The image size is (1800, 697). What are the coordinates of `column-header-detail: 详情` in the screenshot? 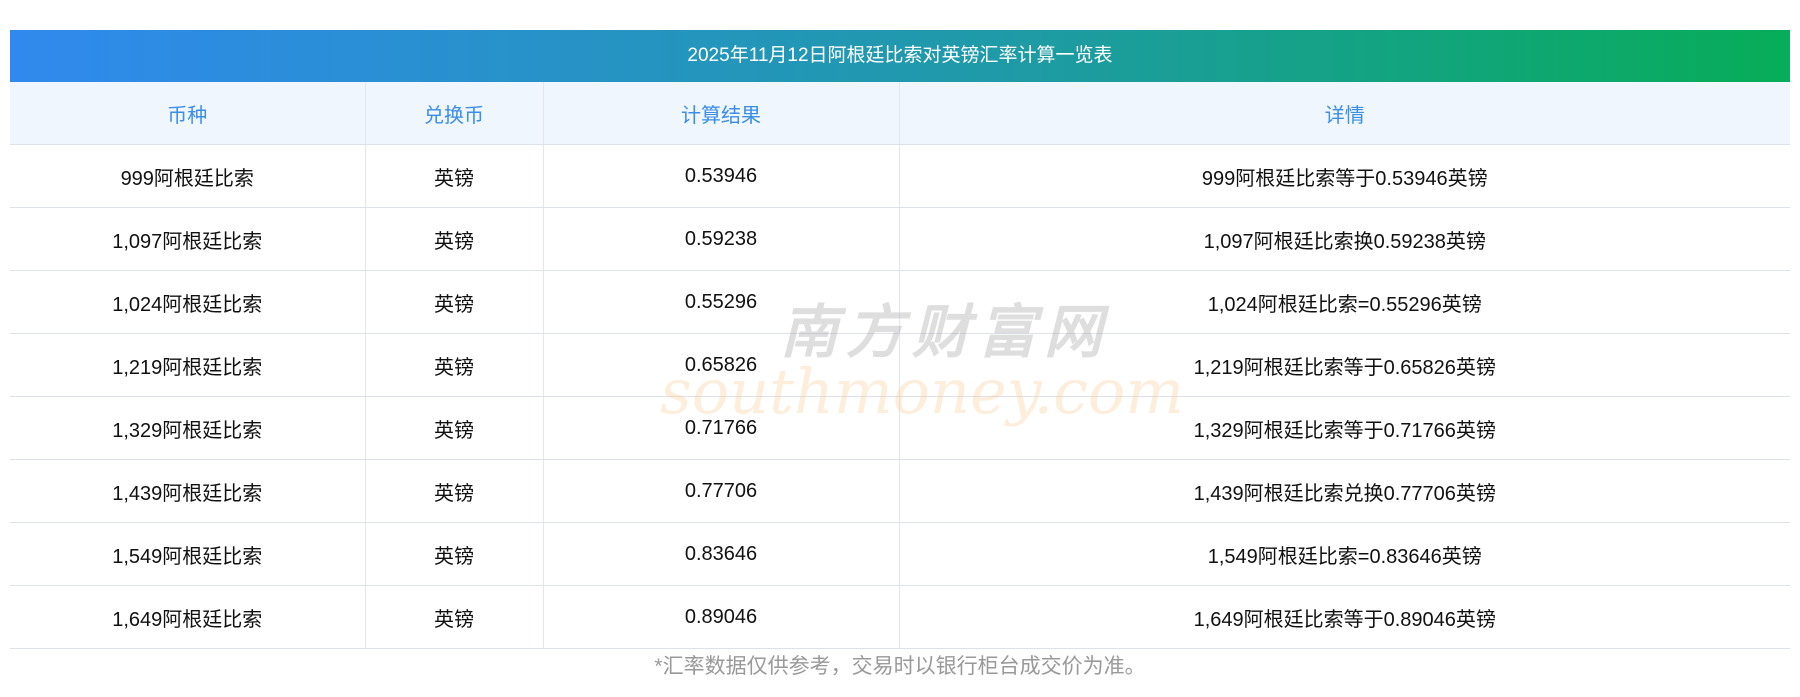 It's located at (1344, 113).